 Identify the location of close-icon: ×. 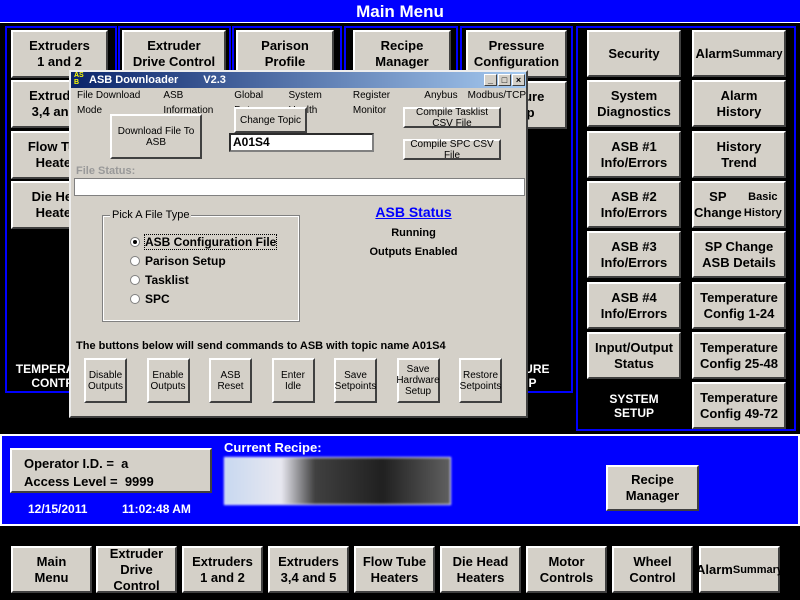
(518, 80).